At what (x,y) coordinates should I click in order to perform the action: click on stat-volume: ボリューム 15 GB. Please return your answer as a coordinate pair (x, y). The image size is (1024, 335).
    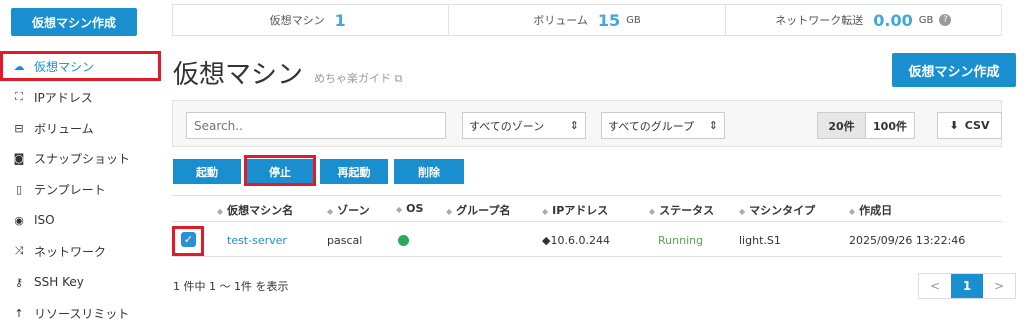
    Looking at the image, I should click on (587, 20).